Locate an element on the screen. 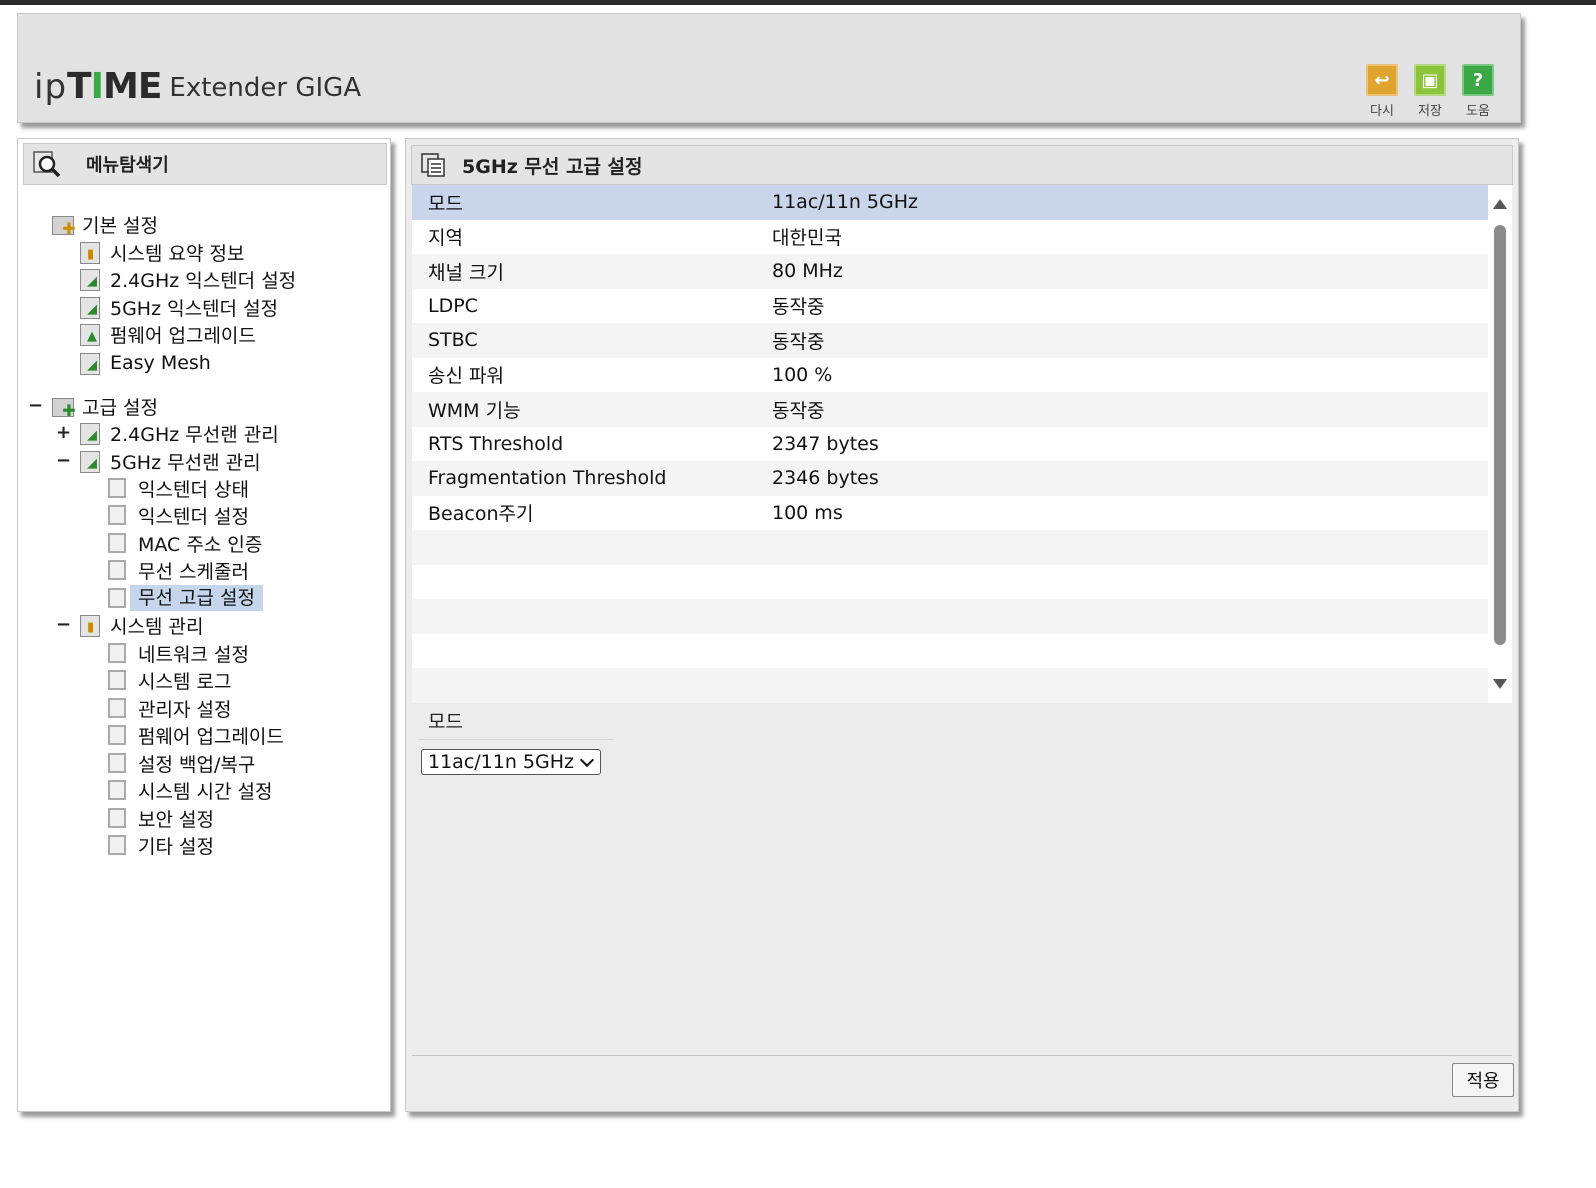 This screenshot has width=1596, height=1188. setting-name: STBC is located at coordinates (453, 340).